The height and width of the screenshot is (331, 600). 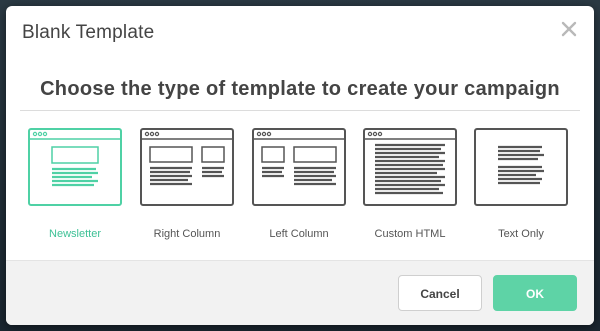 I want to click on left-column-thumbnail, so click(x=299, y=167).